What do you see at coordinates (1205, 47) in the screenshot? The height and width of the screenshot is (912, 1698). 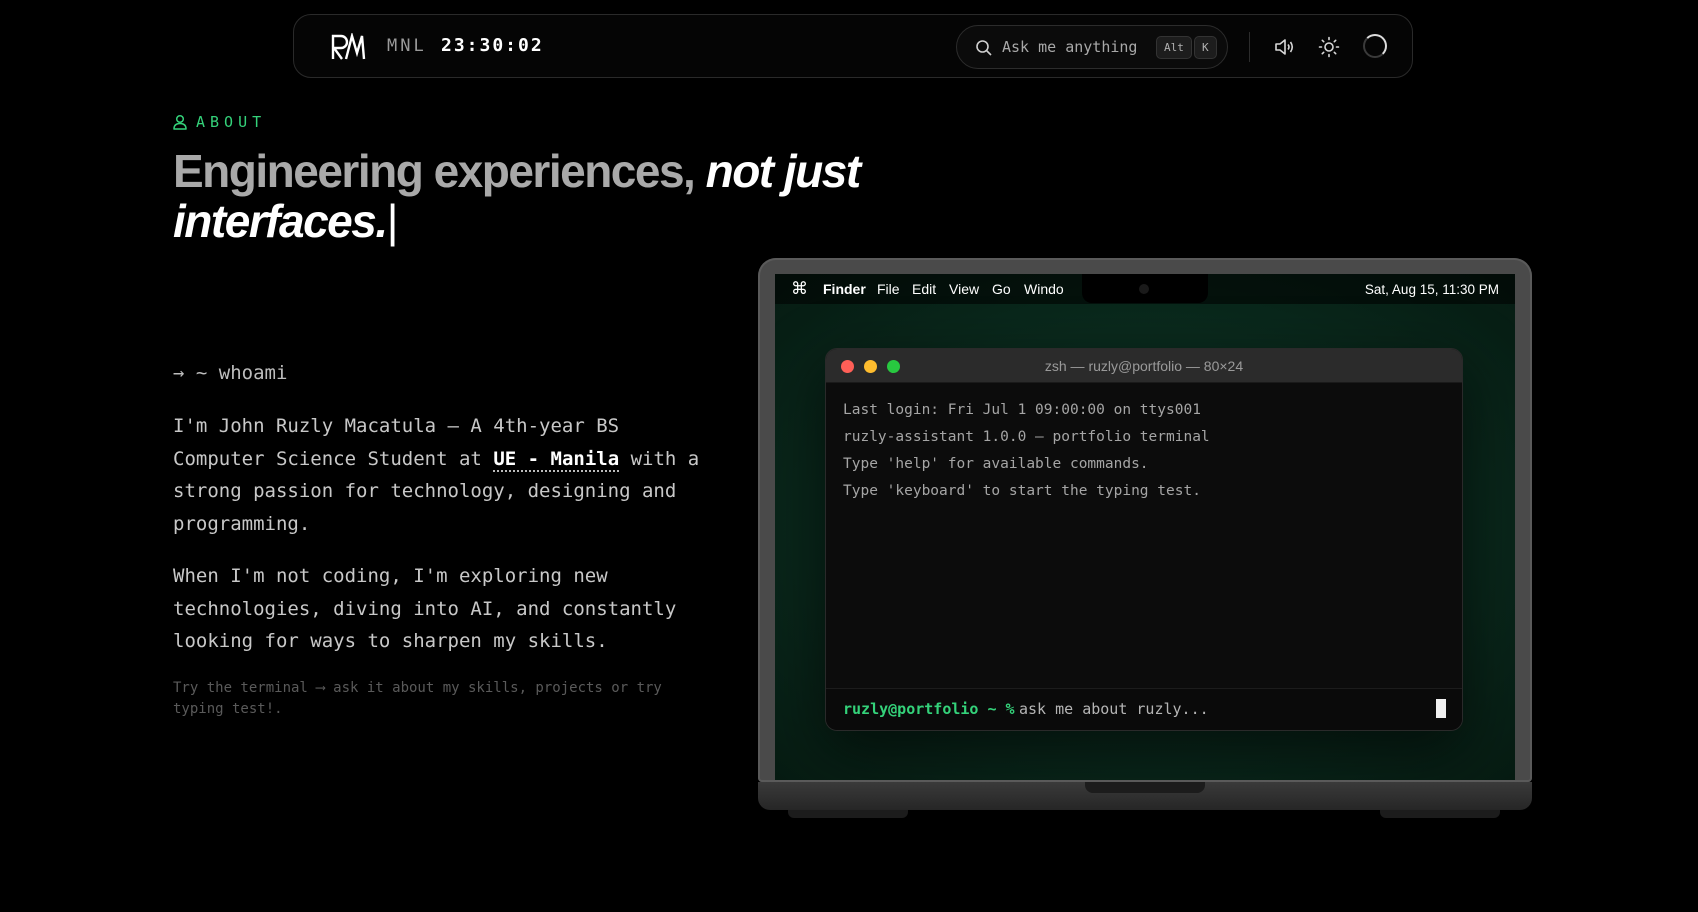 I see `shortcut-key-k: K` at bounding box center [1205, 47].